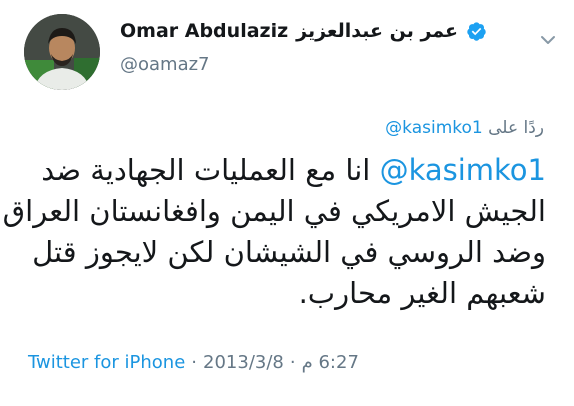  What do you see at coordinates (243, 362) in the screenshot?
I see `tweet-date: 2013/3/8` at bounding box center [243, 362].